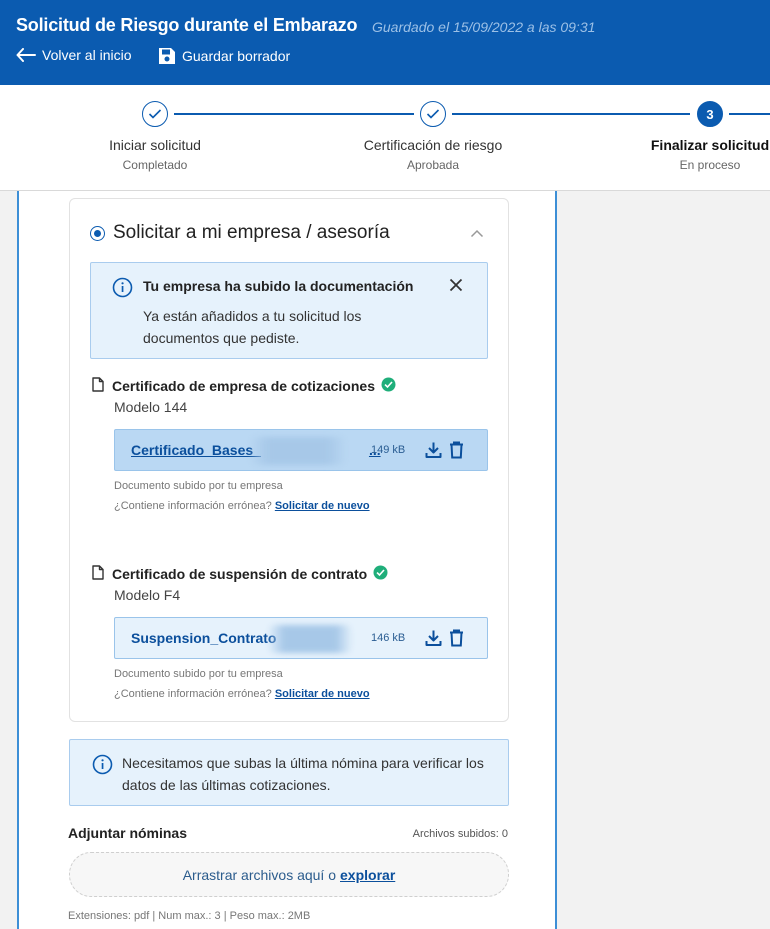 The width and height of the screenshot is (770, 929). I want to click on radio-selected-icon, so click(97, 233).